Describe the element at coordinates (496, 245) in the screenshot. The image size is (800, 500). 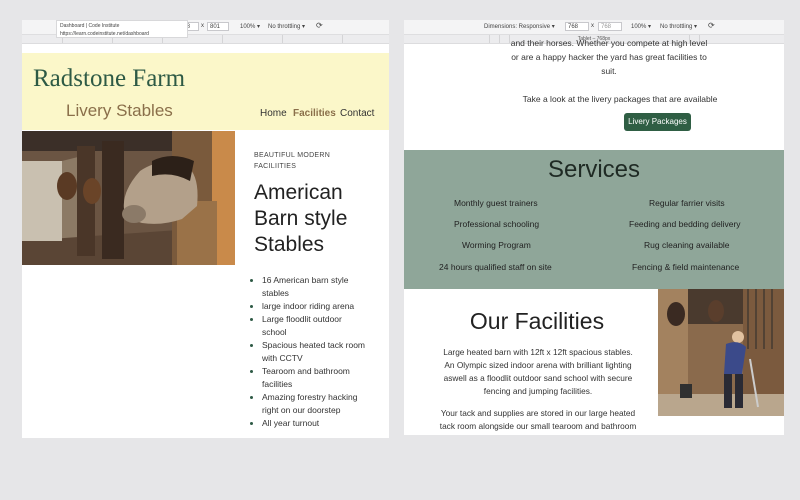
I see `service-item: Worming Program` at that location.